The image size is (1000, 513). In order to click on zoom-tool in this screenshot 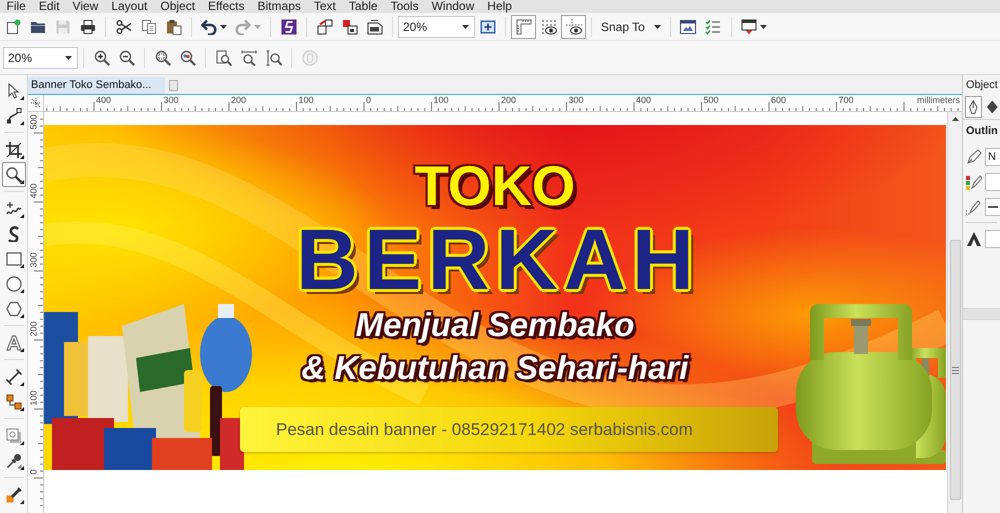, I will do `click(14, 174)`.